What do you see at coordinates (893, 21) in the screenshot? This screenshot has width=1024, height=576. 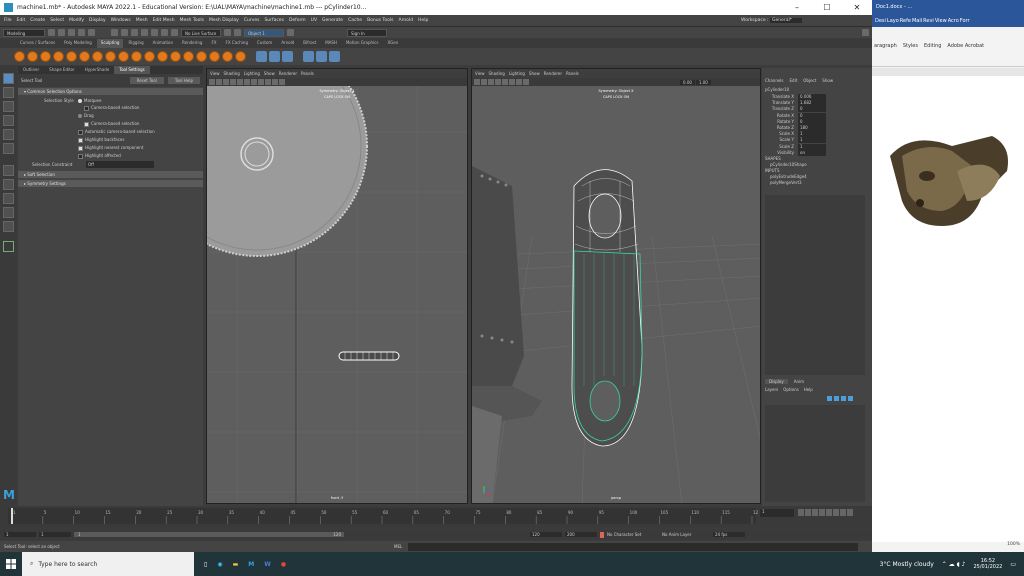 I see `word-tab-layout: Layo` at bounding box center [893, 21].